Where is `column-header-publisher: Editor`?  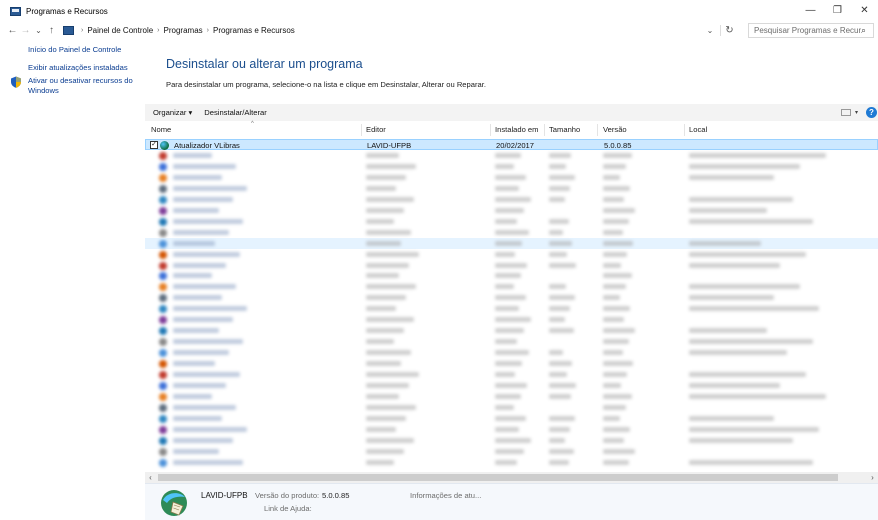 column-header-publisher: Editor is located at coordinates (376, 129).